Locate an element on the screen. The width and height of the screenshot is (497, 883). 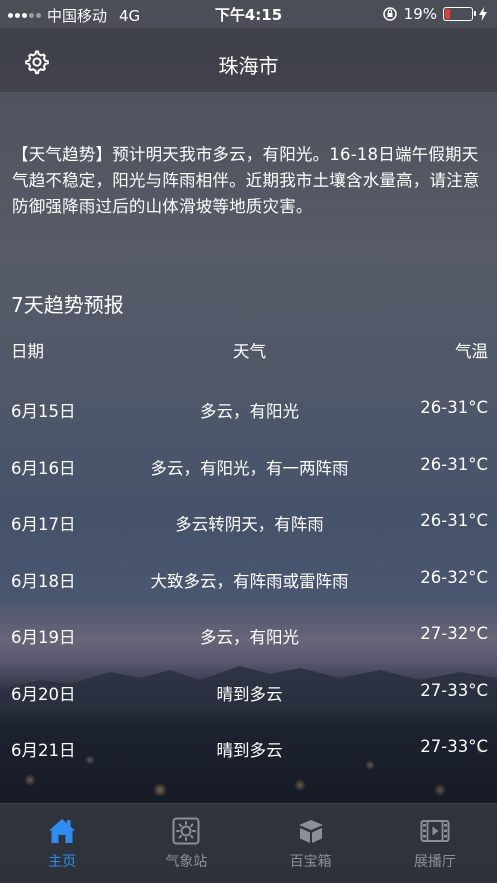
battery-percent: 19% is located at coordinates (420, 14).